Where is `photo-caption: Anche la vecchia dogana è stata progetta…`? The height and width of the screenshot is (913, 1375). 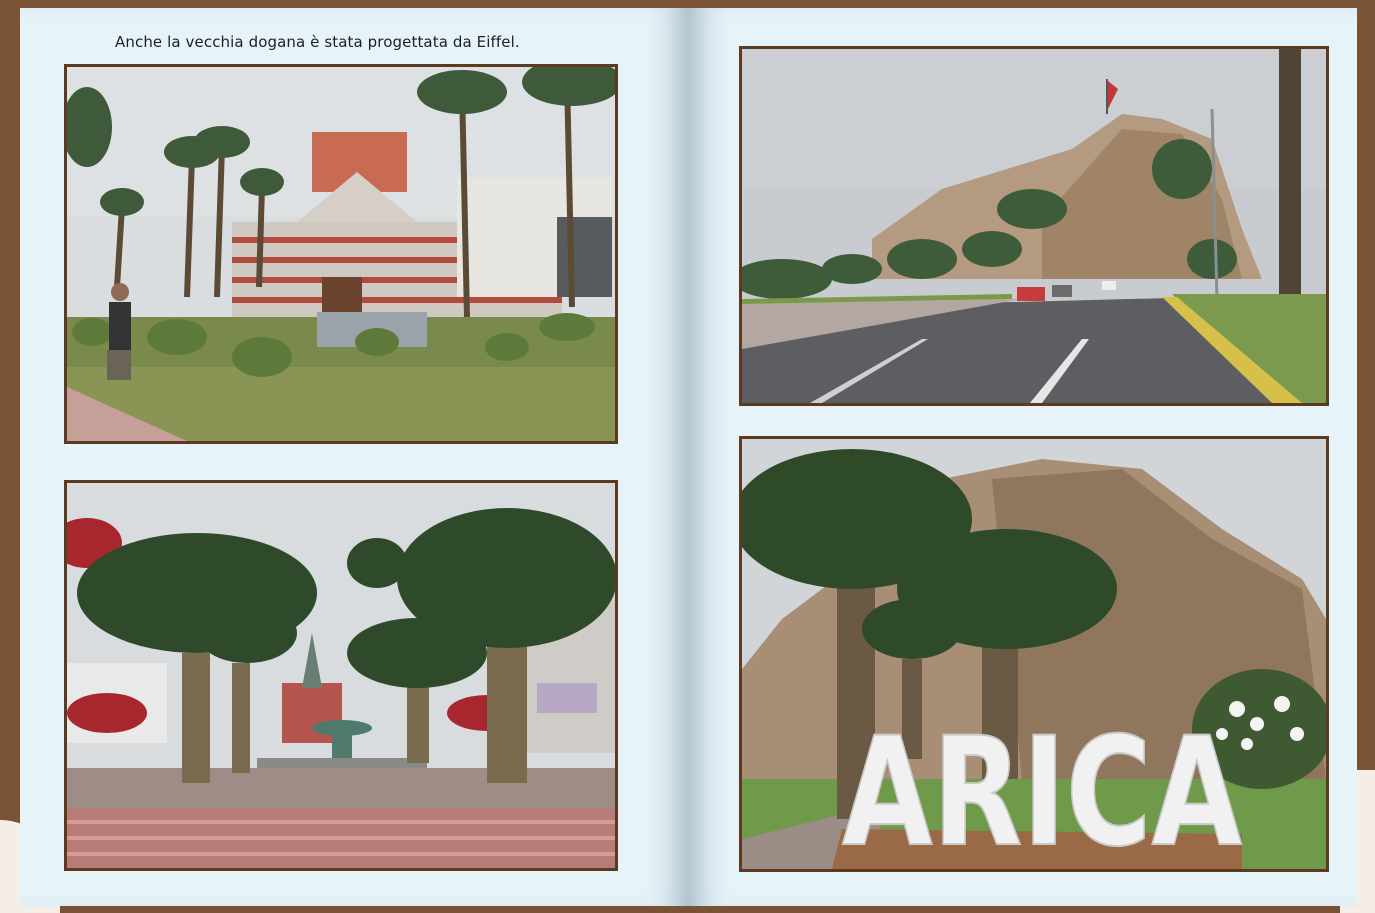 photo-caption: Anche la vecchia dogana è stata progetta… is located at coordinates (317, 42).